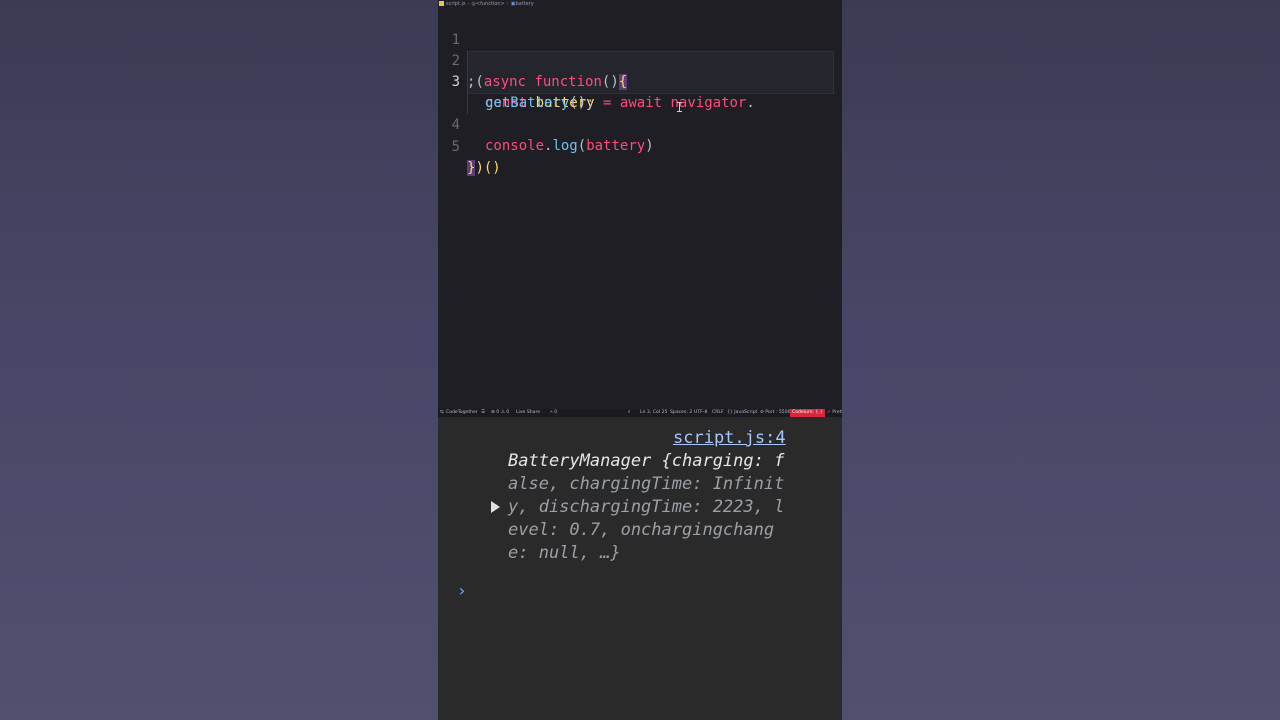 The height and width of the screenshot is (720, 1280). What do you see at coordinates (775, 413) in the screenshot?
I see `port-item: ⊘ Port : 5500` at bounding box center [775, 413].